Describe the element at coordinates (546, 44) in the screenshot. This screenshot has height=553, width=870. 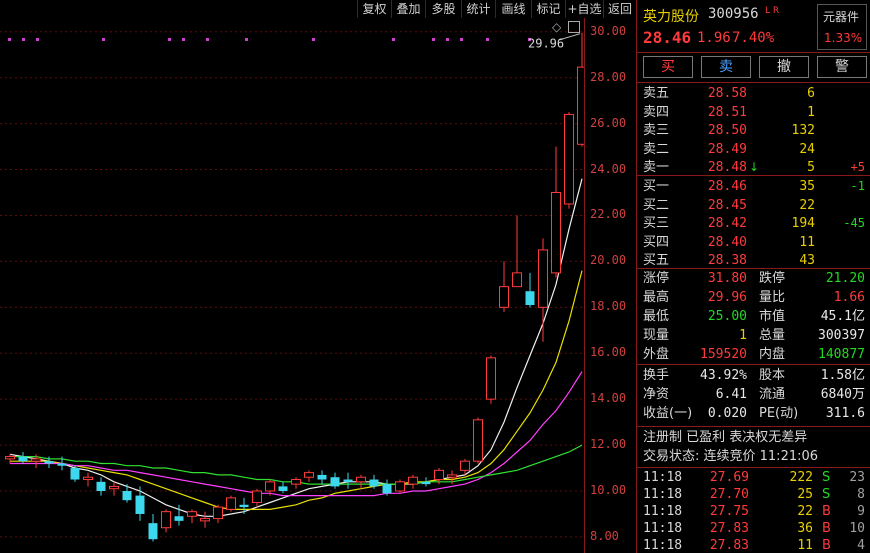
I see `high-annotation-label: 29.96` at that location.